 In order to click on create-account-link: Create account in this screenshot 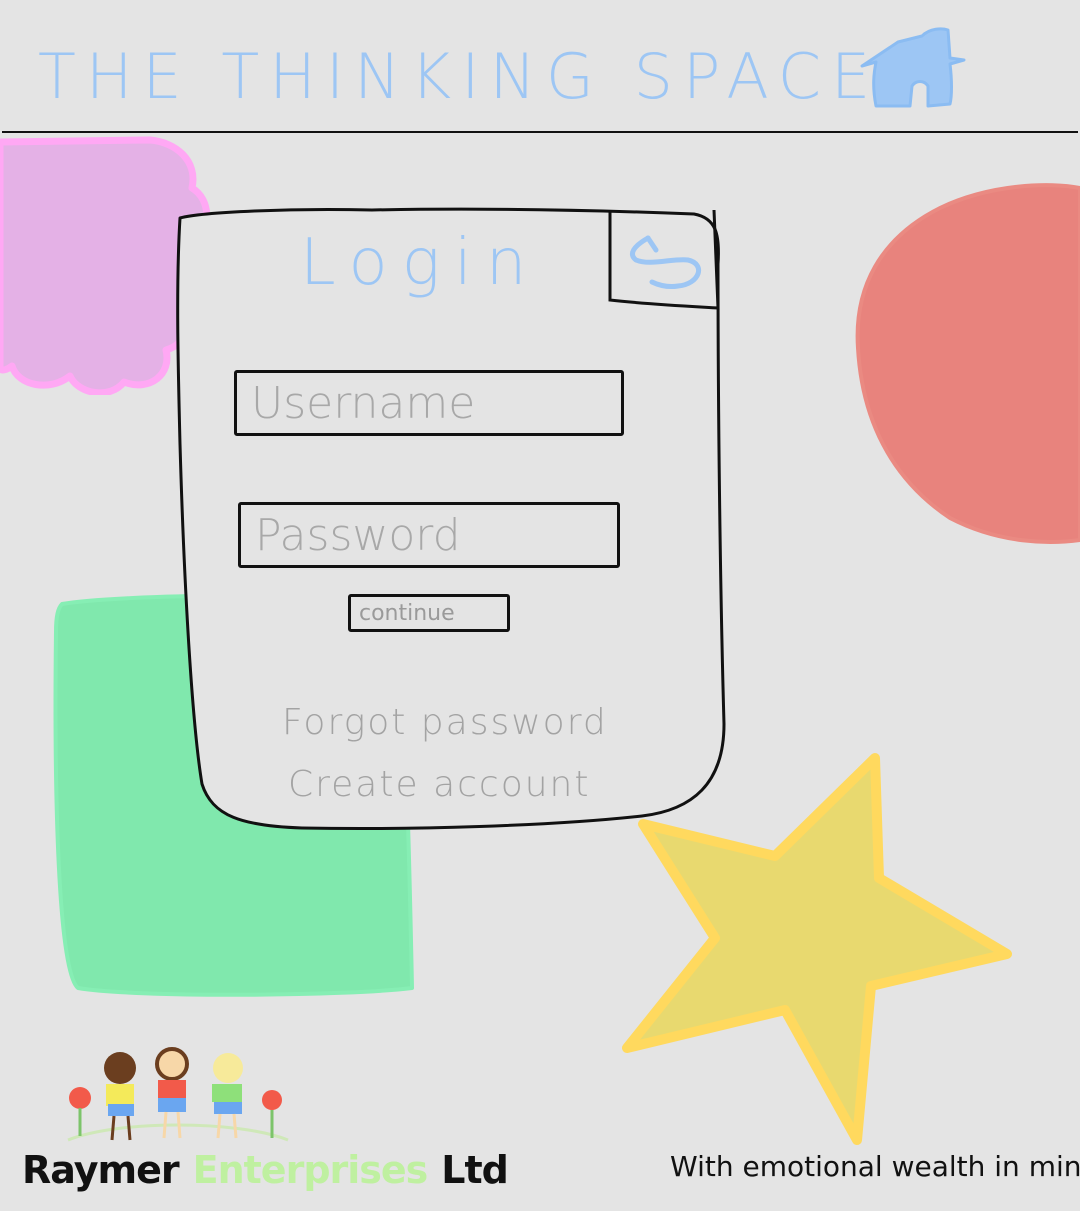, I will do `click(439, 784)`.